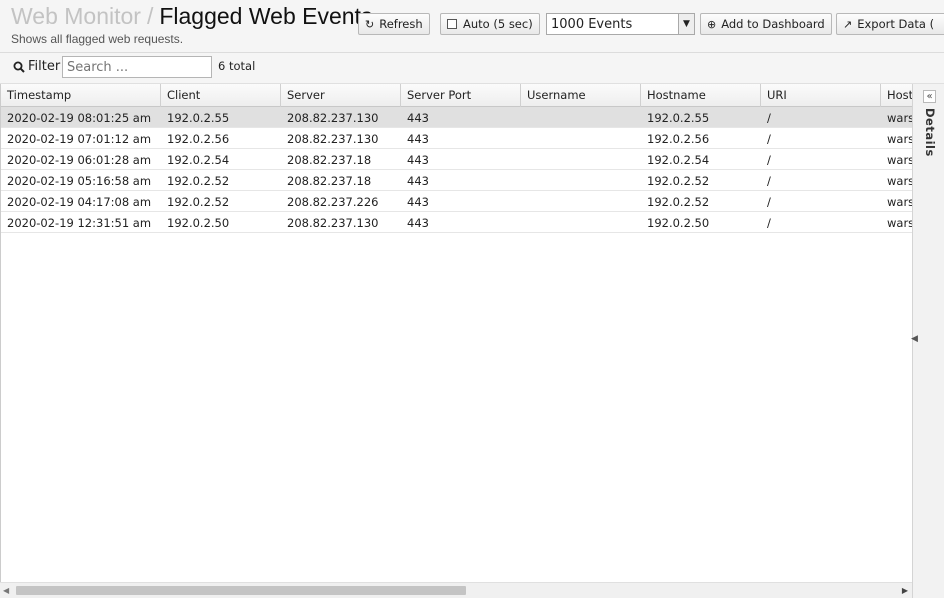 The height and width of the screenshot is (598, 944). What do you see at coordinates (79, 118) in the screenshot?
I see `cell-timestamp: 2020-02-19 08:01:25 am` at bounding box center [79, 118].